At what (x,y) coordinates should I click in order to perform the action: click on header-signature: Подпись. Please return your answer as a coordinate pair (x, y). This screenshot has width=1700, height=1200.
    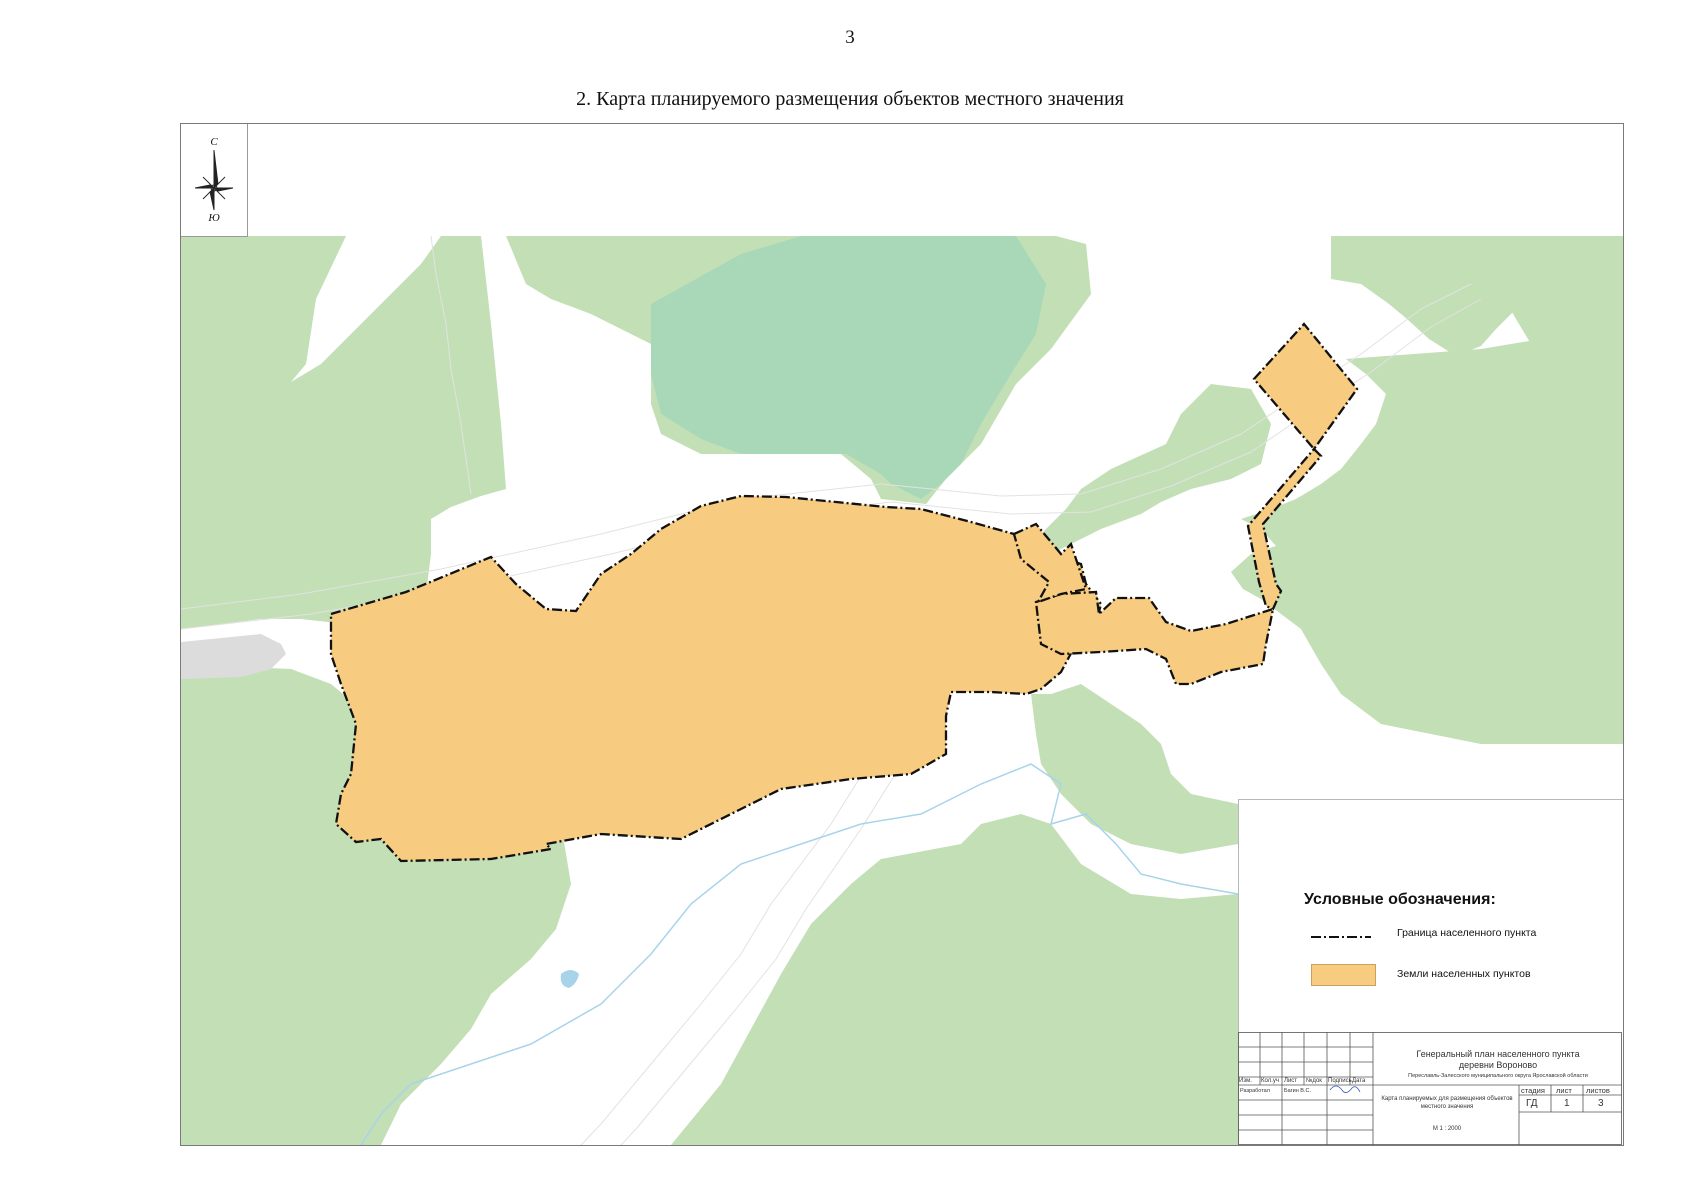
    Looking at the image, I should click on (1340, 1081).